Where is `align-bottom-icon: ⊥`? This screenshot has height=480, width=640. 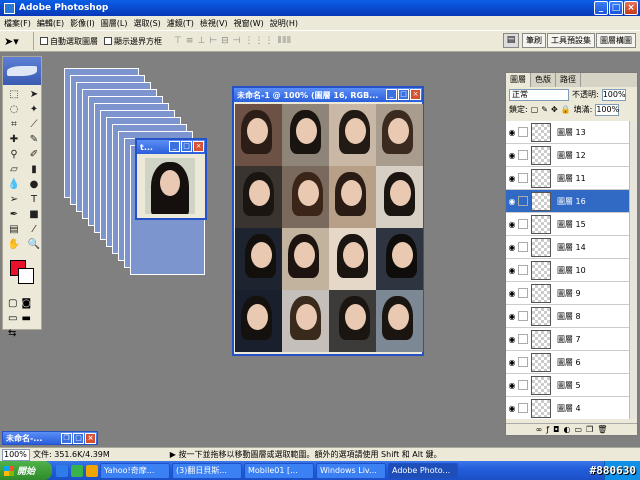
align-bottom-icon: ⊥ is located at coordinates (201, 41).